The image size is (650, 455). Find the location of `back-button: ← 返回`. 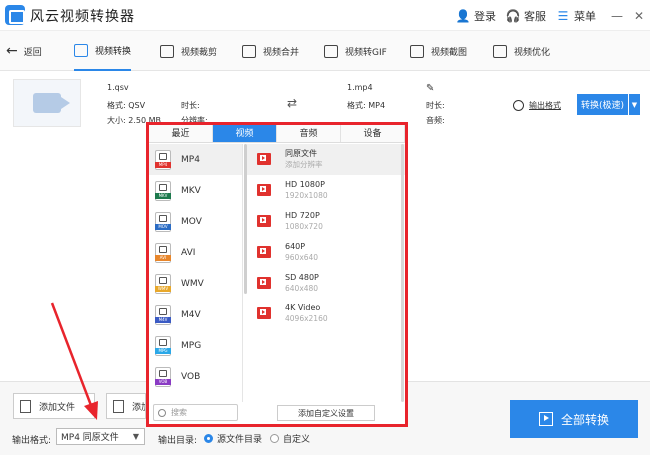

back-button: ← 返回 is located at coordinates (24, 51).